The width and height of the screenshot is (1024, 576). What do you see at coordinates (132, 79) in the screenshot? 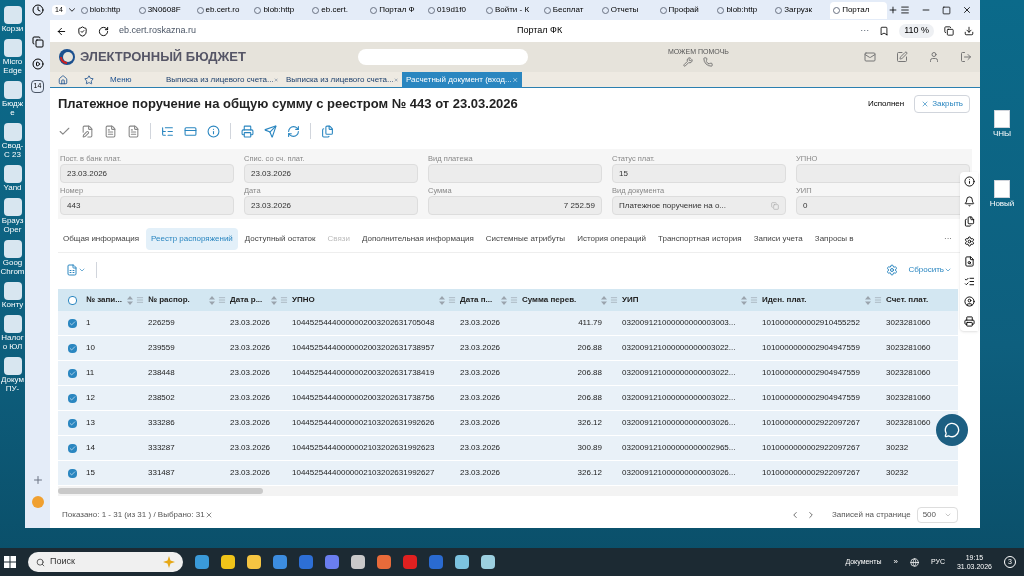
I see `menu-link: Меню` at bounding box center [132, 79].